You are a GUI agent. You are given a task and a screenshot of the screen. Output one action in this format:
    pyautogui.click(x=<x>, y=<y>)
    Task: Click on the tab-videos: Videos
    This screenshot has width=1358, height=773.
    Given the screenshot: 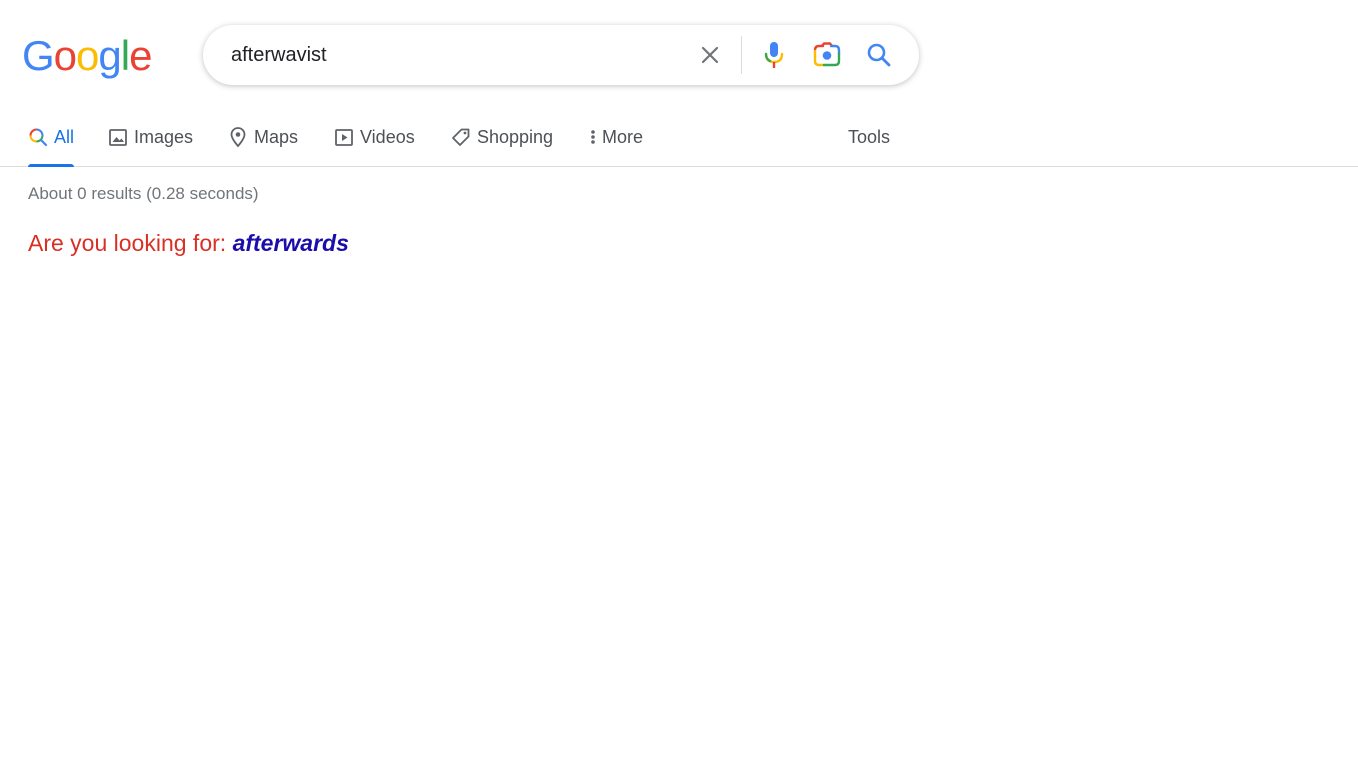 What is the action you would take?
    pyautogui.click(x=374, y=137)
    